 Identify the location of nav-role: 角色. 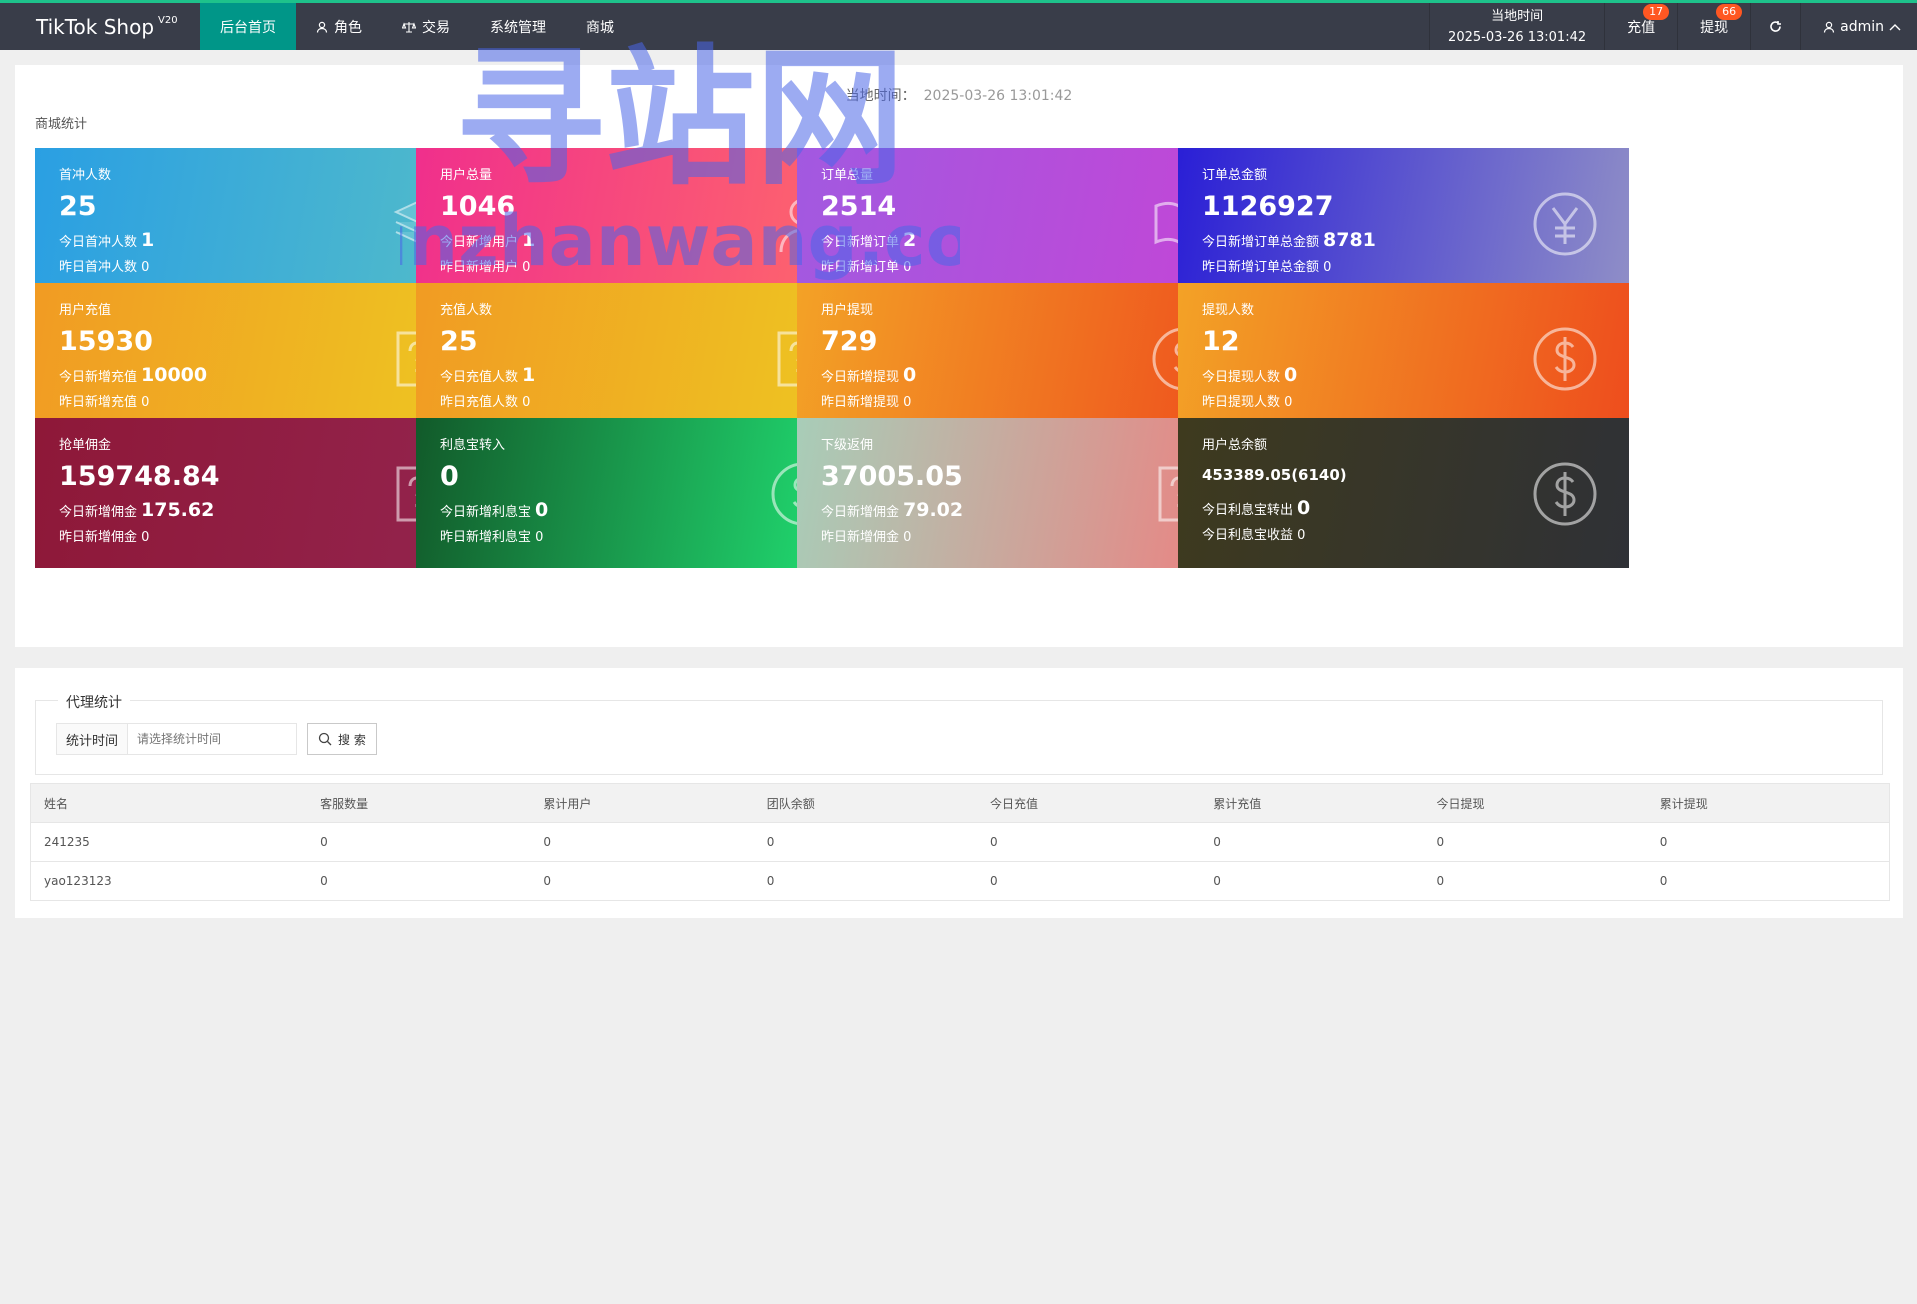
(339, 26).